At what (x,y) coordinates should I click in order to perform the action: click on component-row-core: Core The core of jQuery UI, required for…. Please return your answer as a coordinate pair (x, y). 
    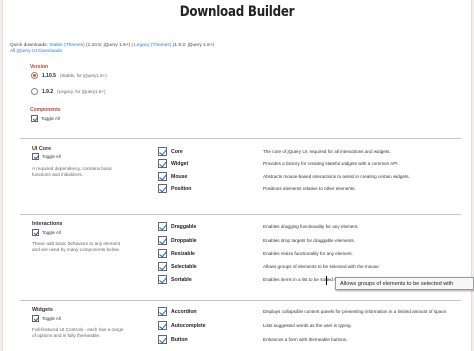
    Looking at the image, I should click on (316, 151).